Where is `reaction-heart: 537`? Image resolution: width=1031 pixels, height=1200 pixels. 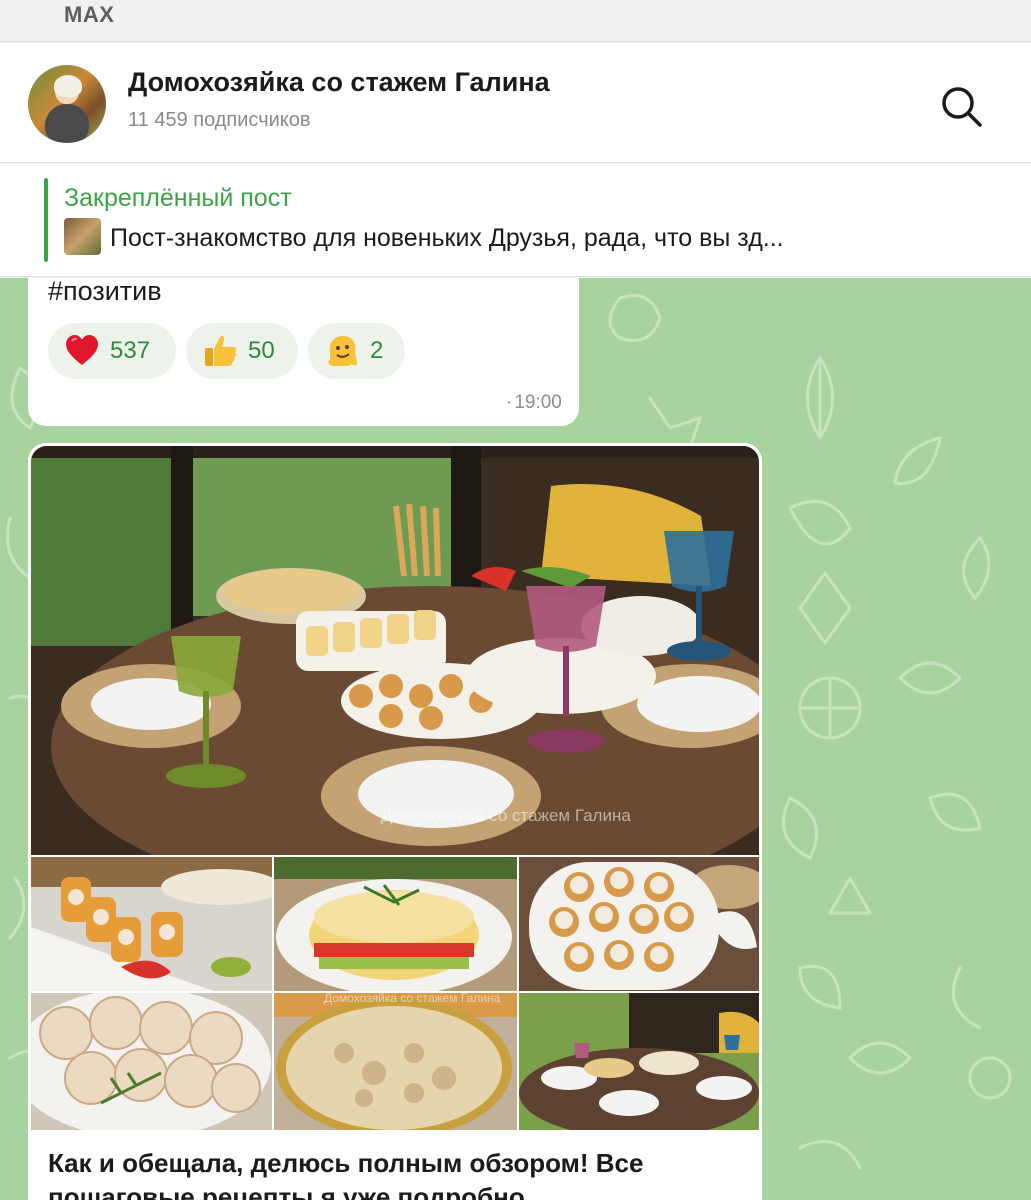
reaction-heart: 537 is located at coordinates (112, 351).